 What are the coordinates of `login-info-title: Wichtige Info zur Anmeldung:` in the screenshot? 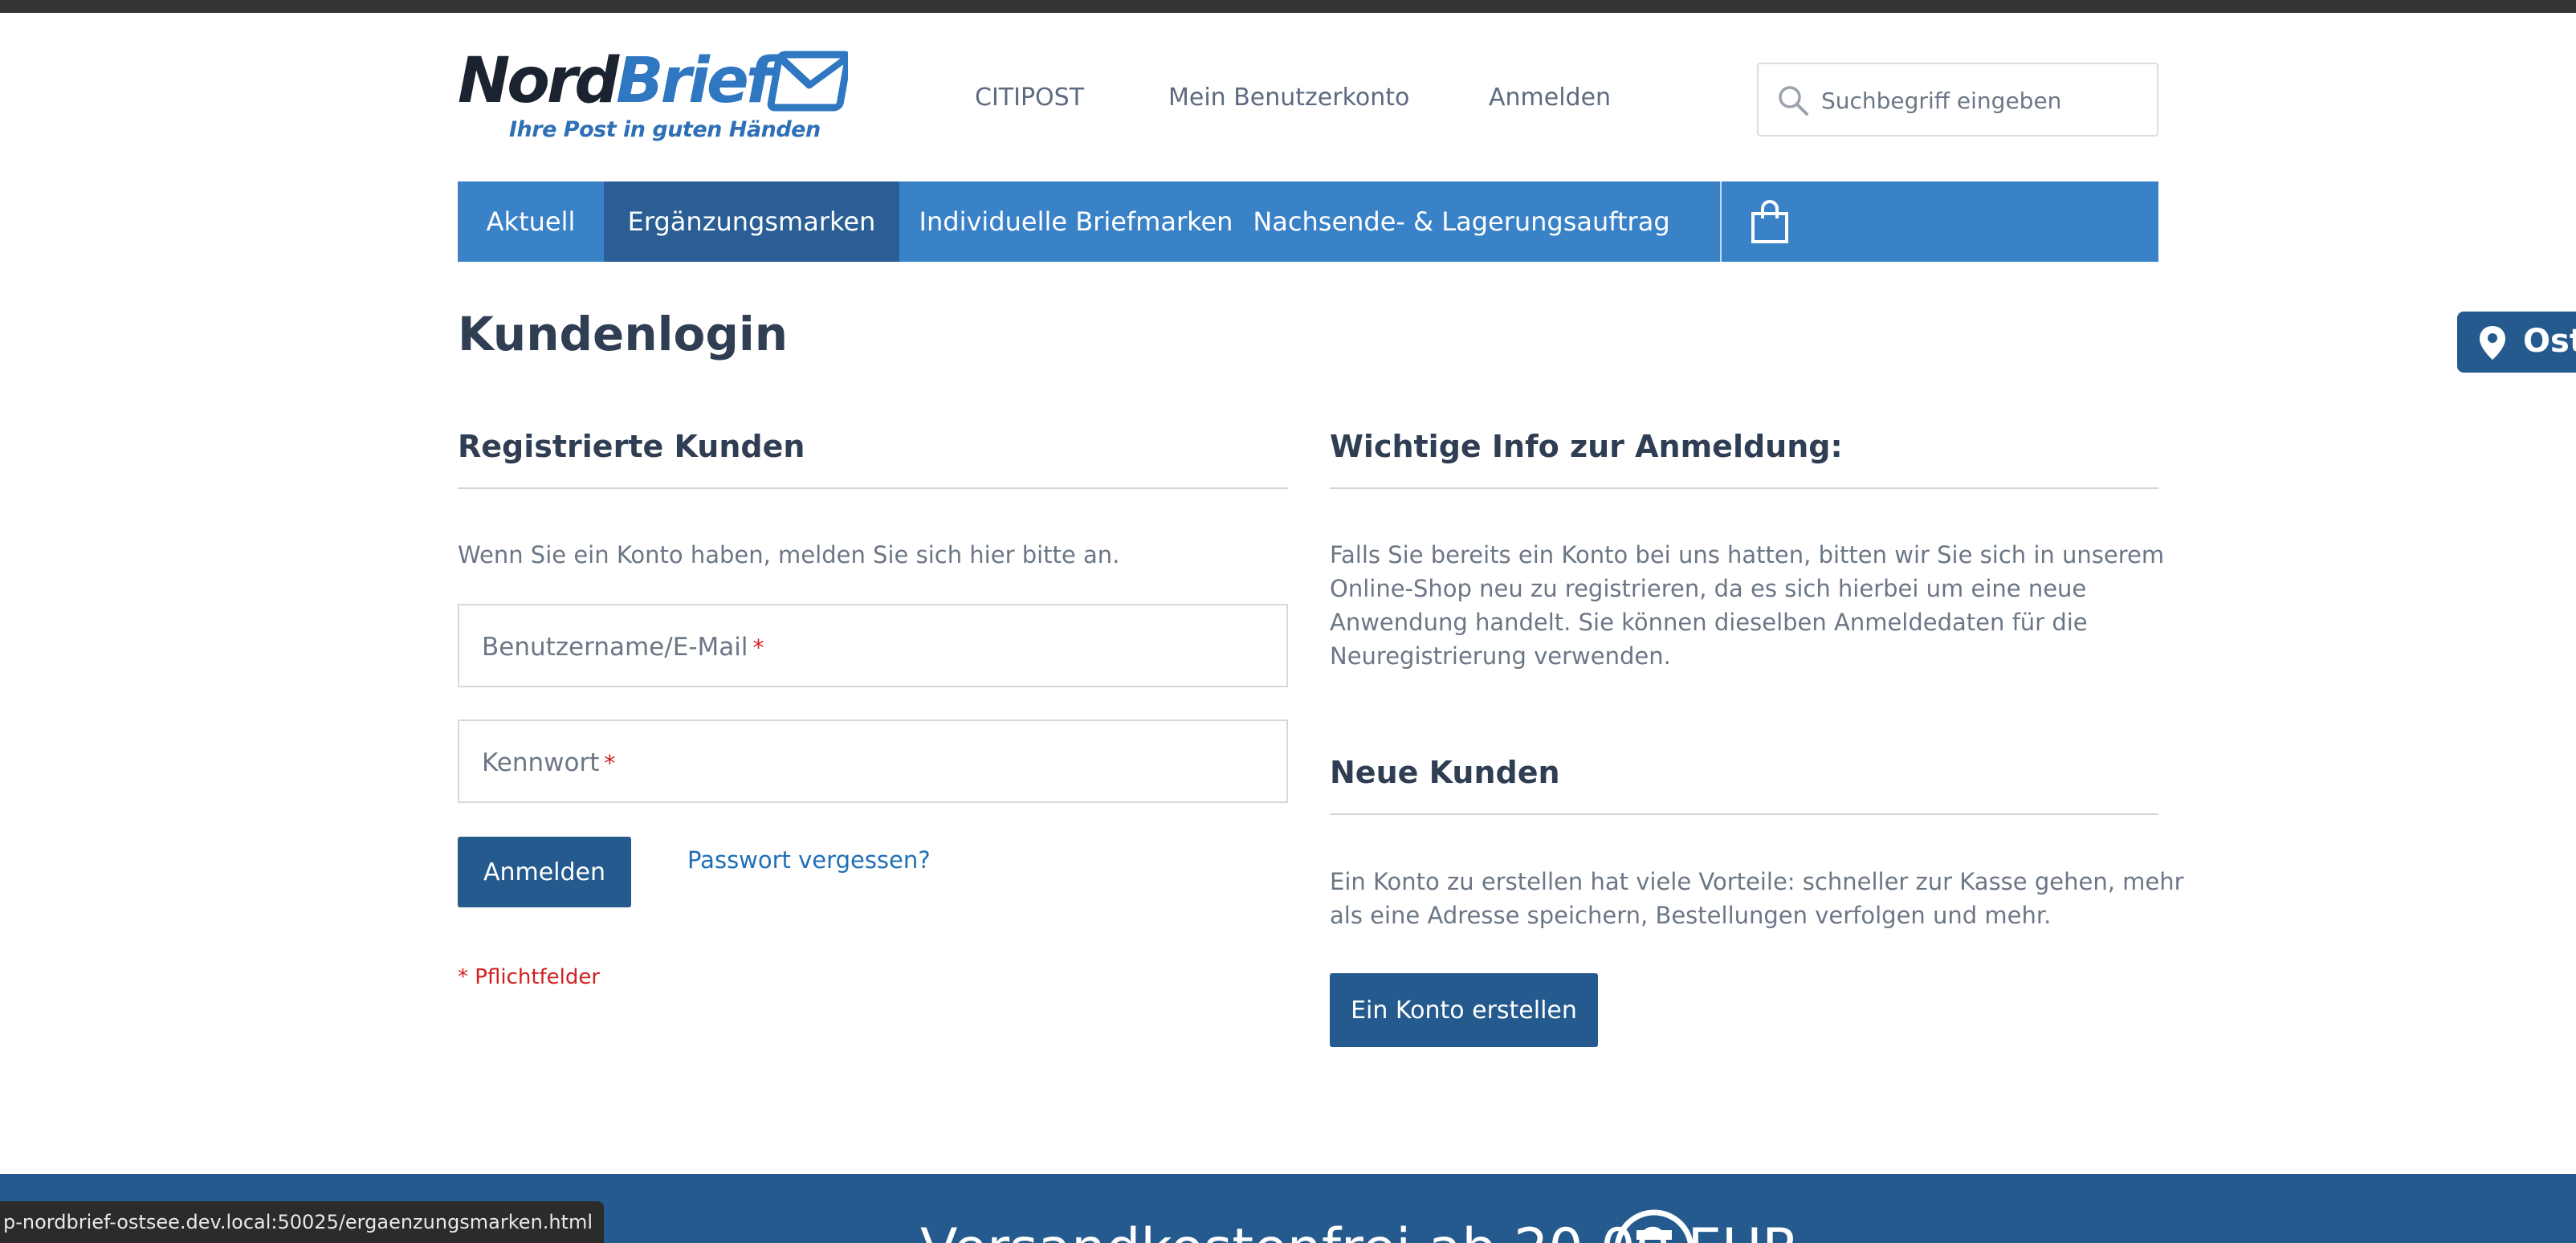 It's located at (1586, 446).